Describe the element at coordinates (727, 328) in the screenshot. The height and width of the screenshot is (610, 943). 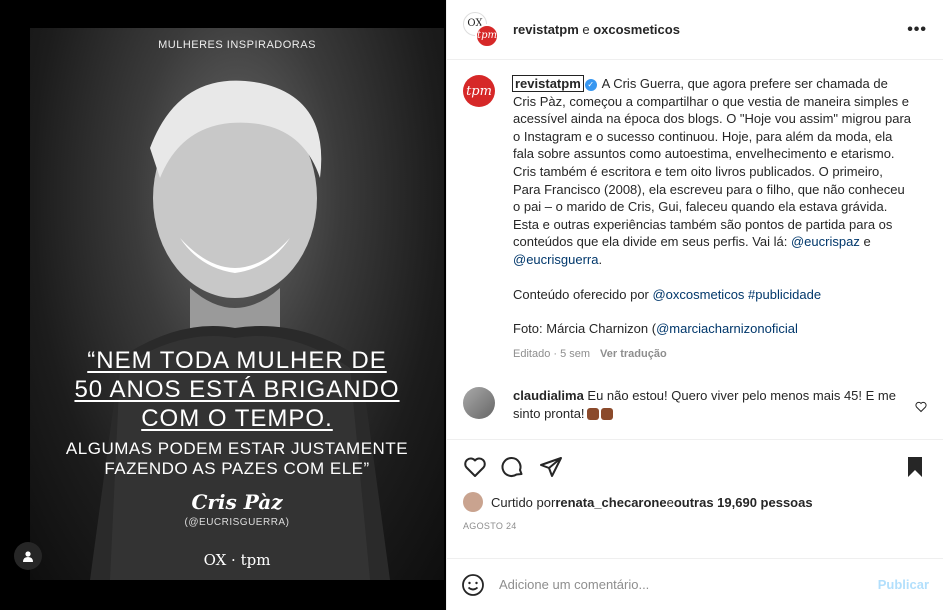
I see `mention-link: @marciacharnizonoficial` at that location.